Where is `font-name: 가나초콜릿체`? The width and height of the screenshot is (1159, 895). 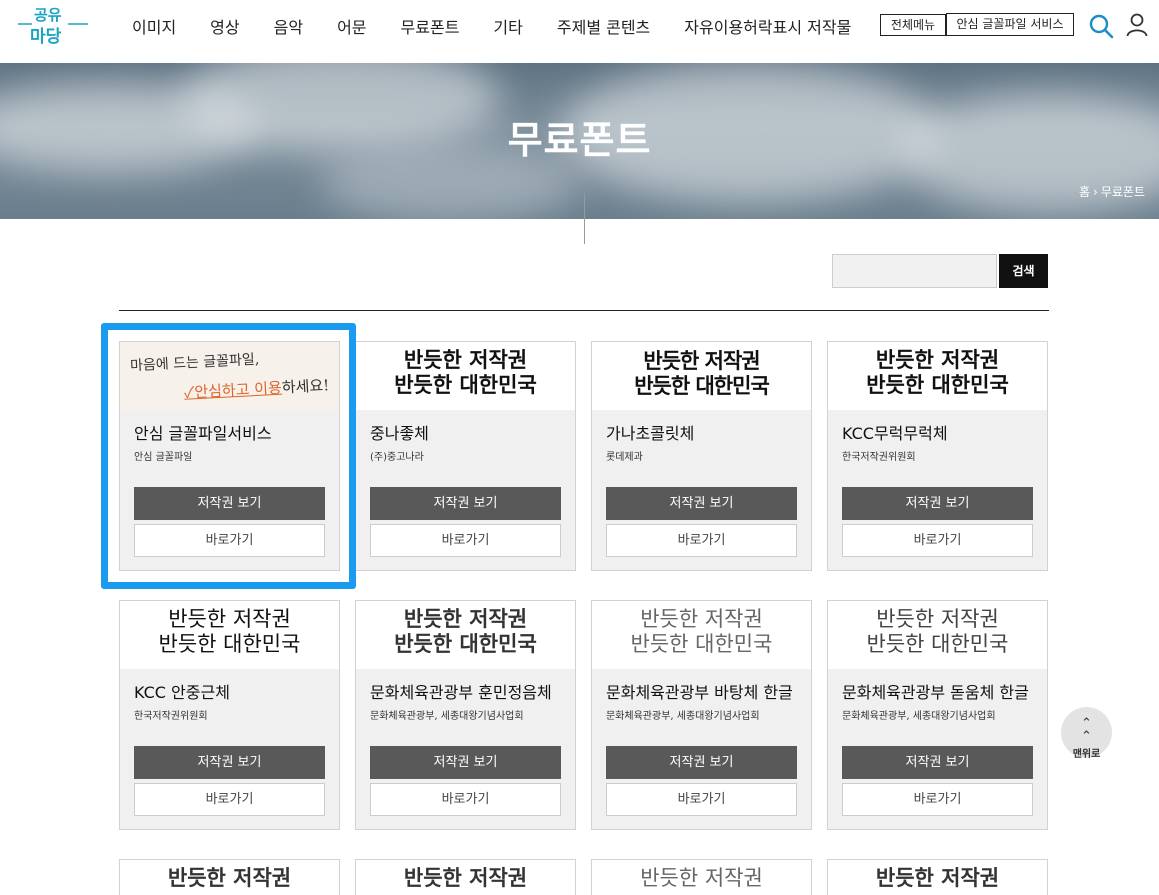 font-name: 가나초콜릿체 is located at coordinates (650, 433).